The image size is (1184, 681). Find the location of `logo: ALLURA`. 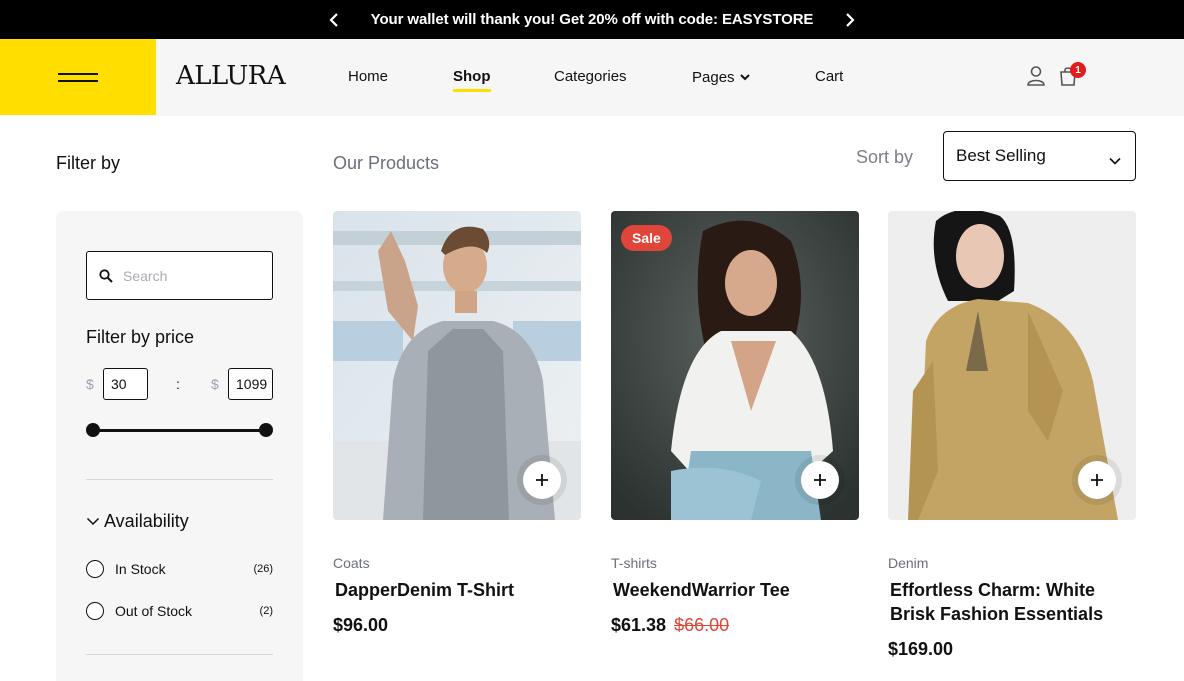

logo: ALLURA is located at coordinates (231, 76).